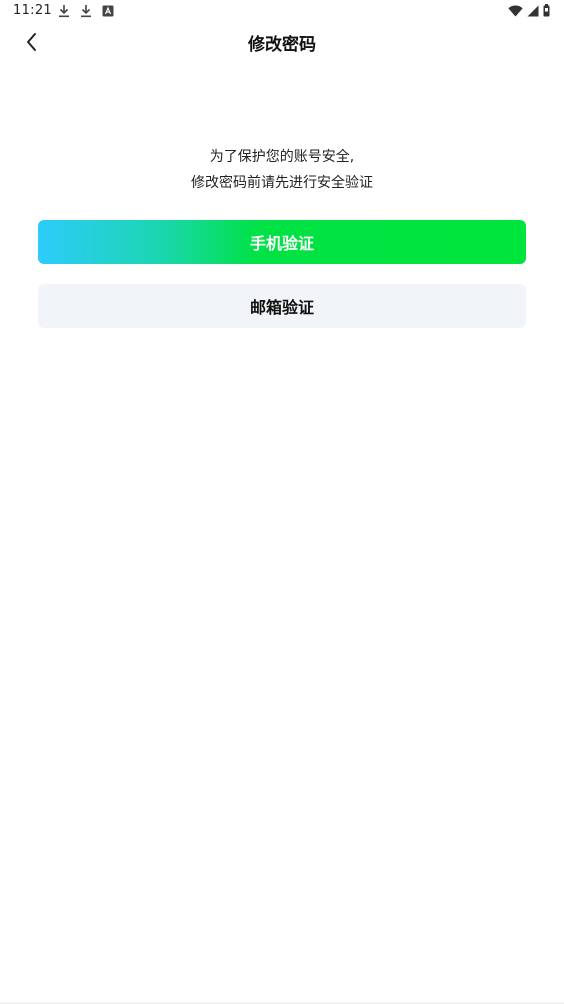 The image size is (564, 1004). What do you see at coordinates (282, 170) in the screenshot?
I see `security-notice: 为了保护您的账号安全, 修改密码前请先进行安全验证` at bounding box center [282, 170].